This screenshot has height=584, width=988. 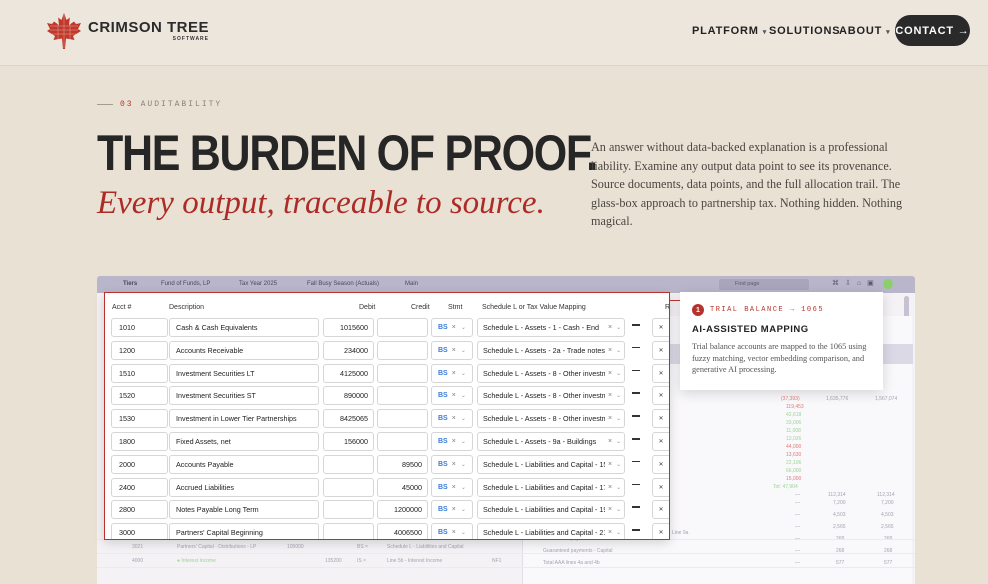 What do you see at coordinates (244, 464) in the screenshot?
I see `description-input: Accounts Payable` at bounding box center [244, 464].